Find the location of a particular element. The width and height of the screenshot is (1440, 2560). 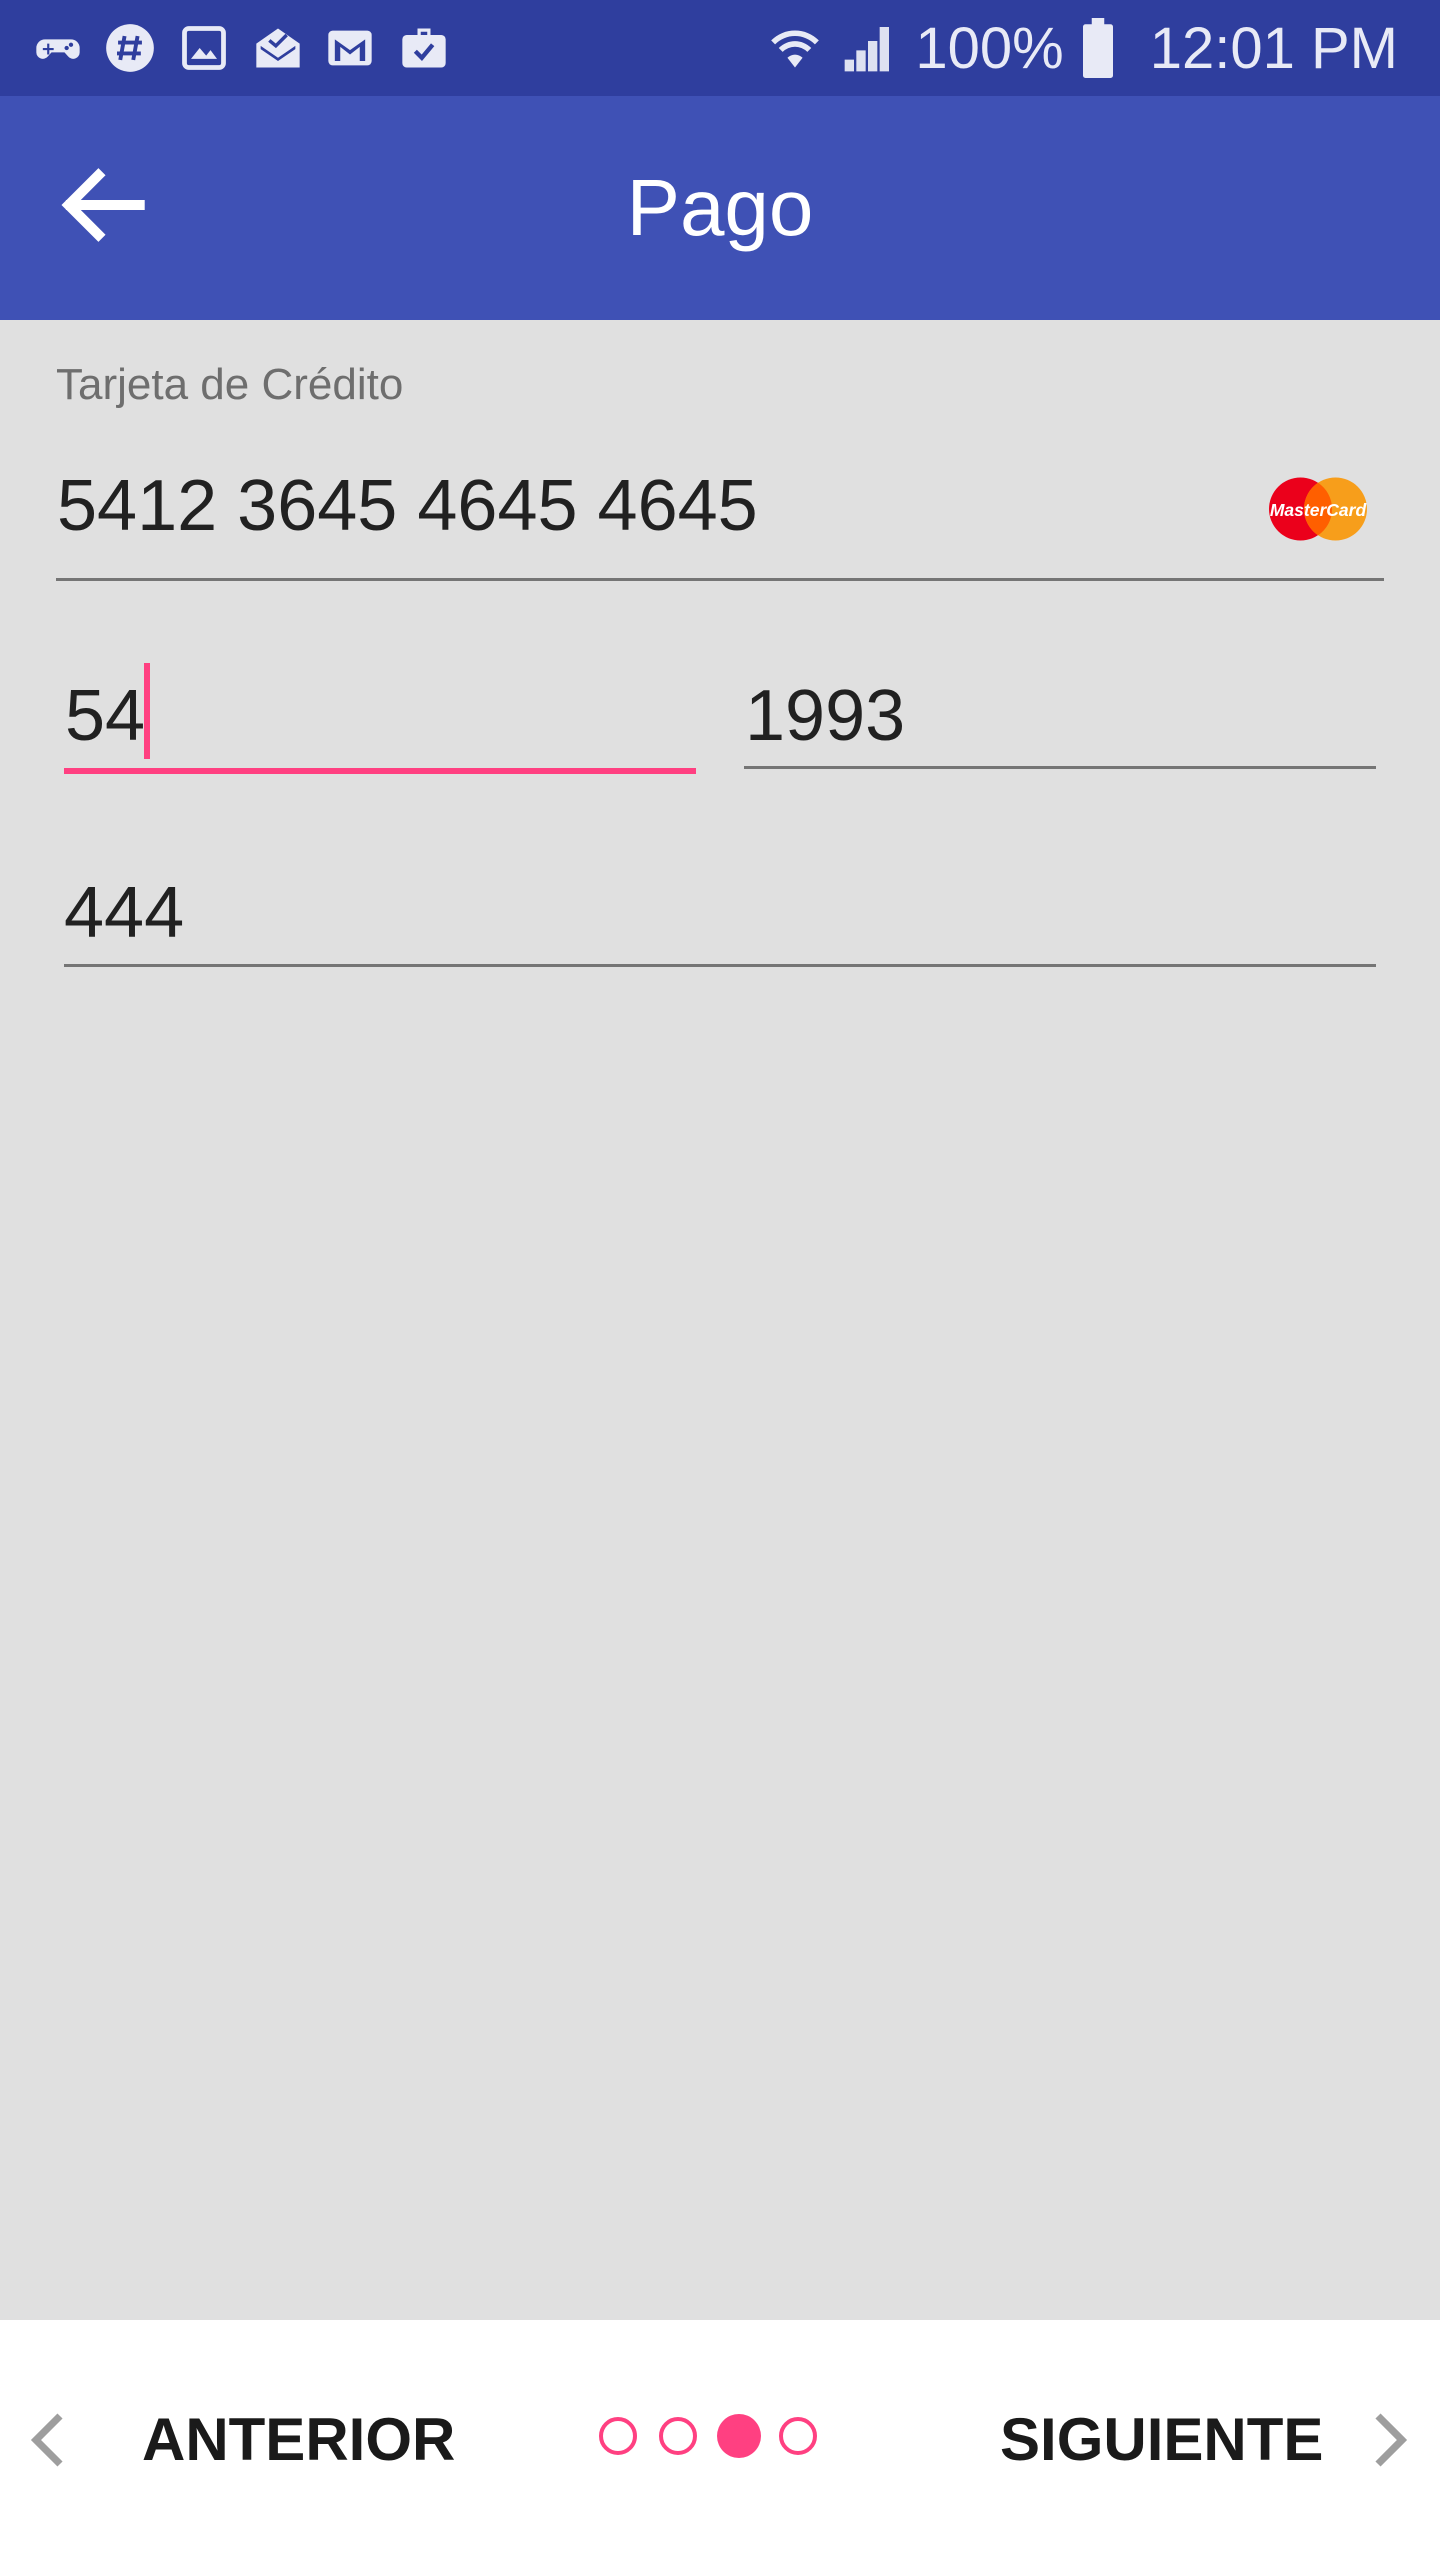

slack-icon is located at coordinates (130, 48).